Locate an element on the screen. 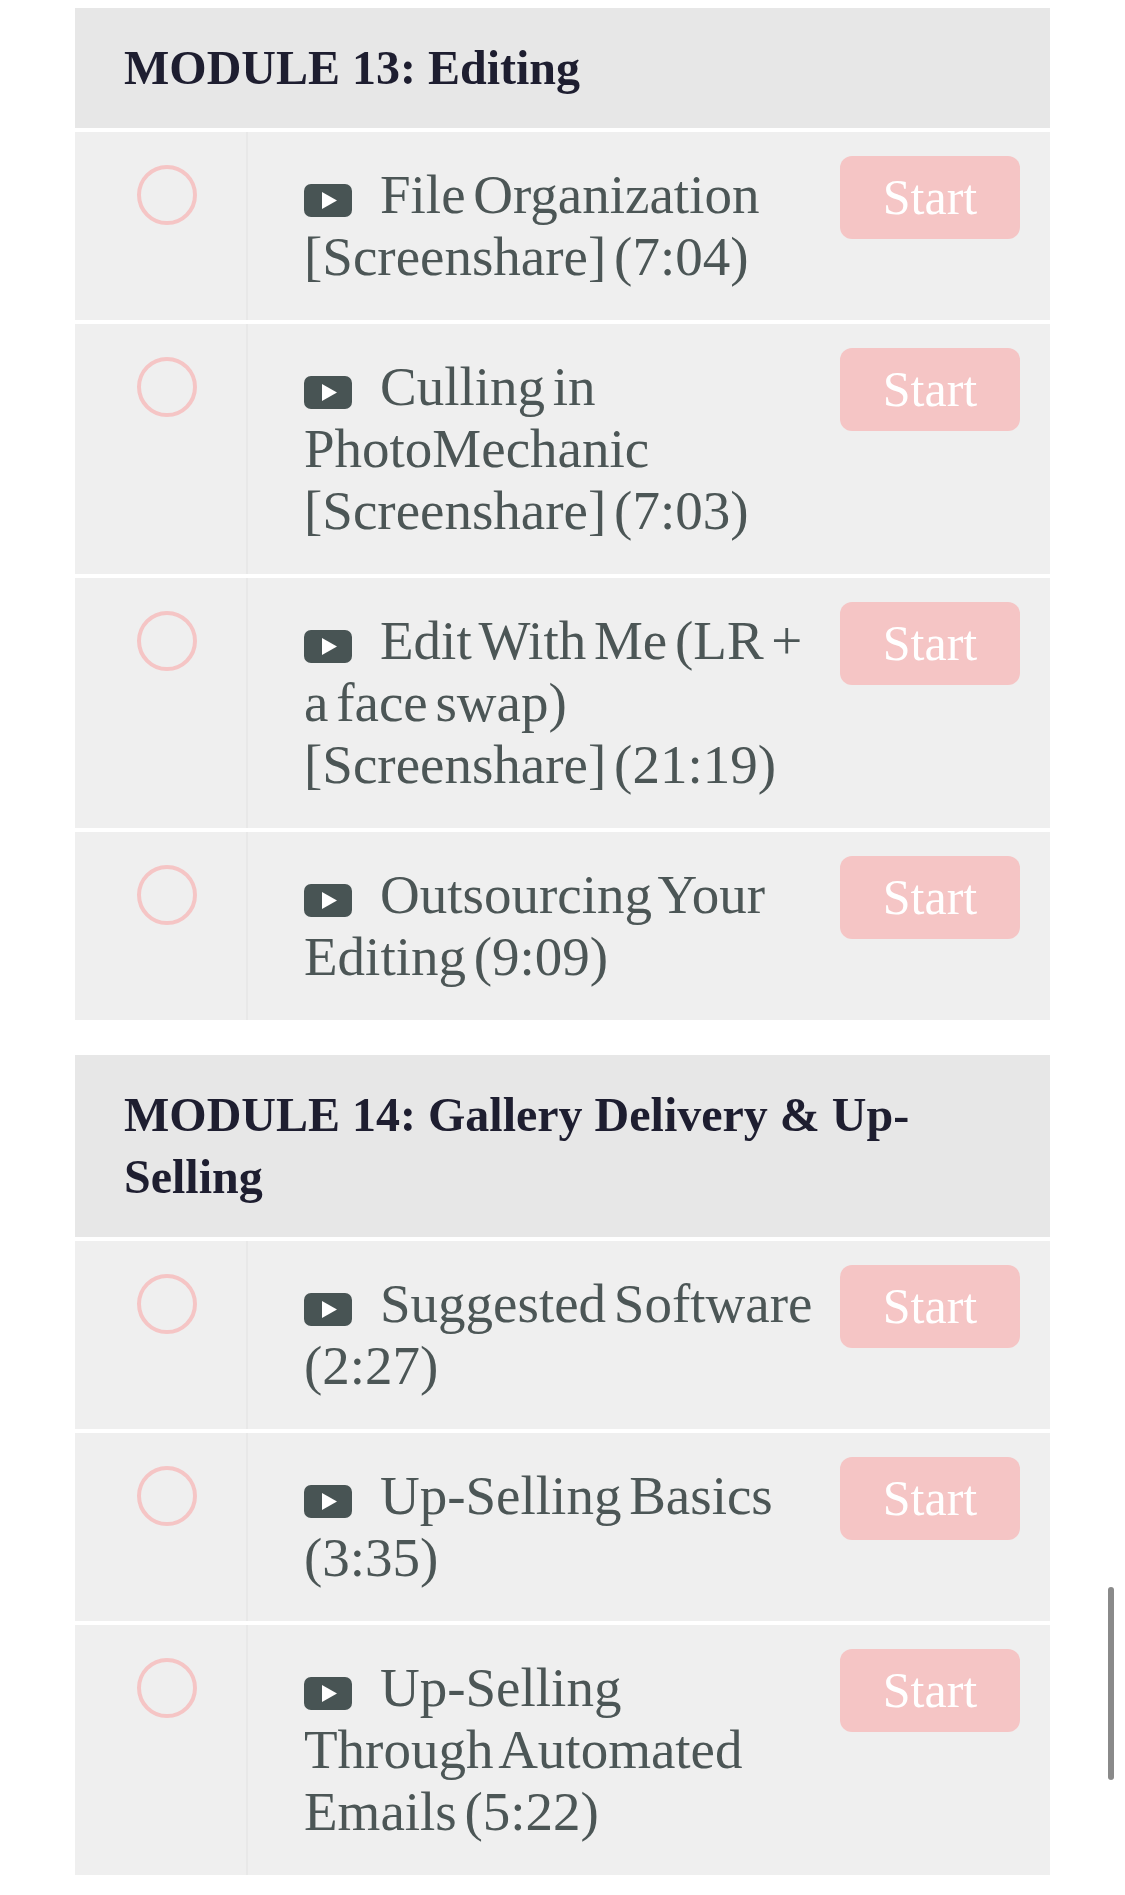 The image size is (1125, 1895). lesson-link: Suggested Software (2:27) is located at coordinates (559, 1335).